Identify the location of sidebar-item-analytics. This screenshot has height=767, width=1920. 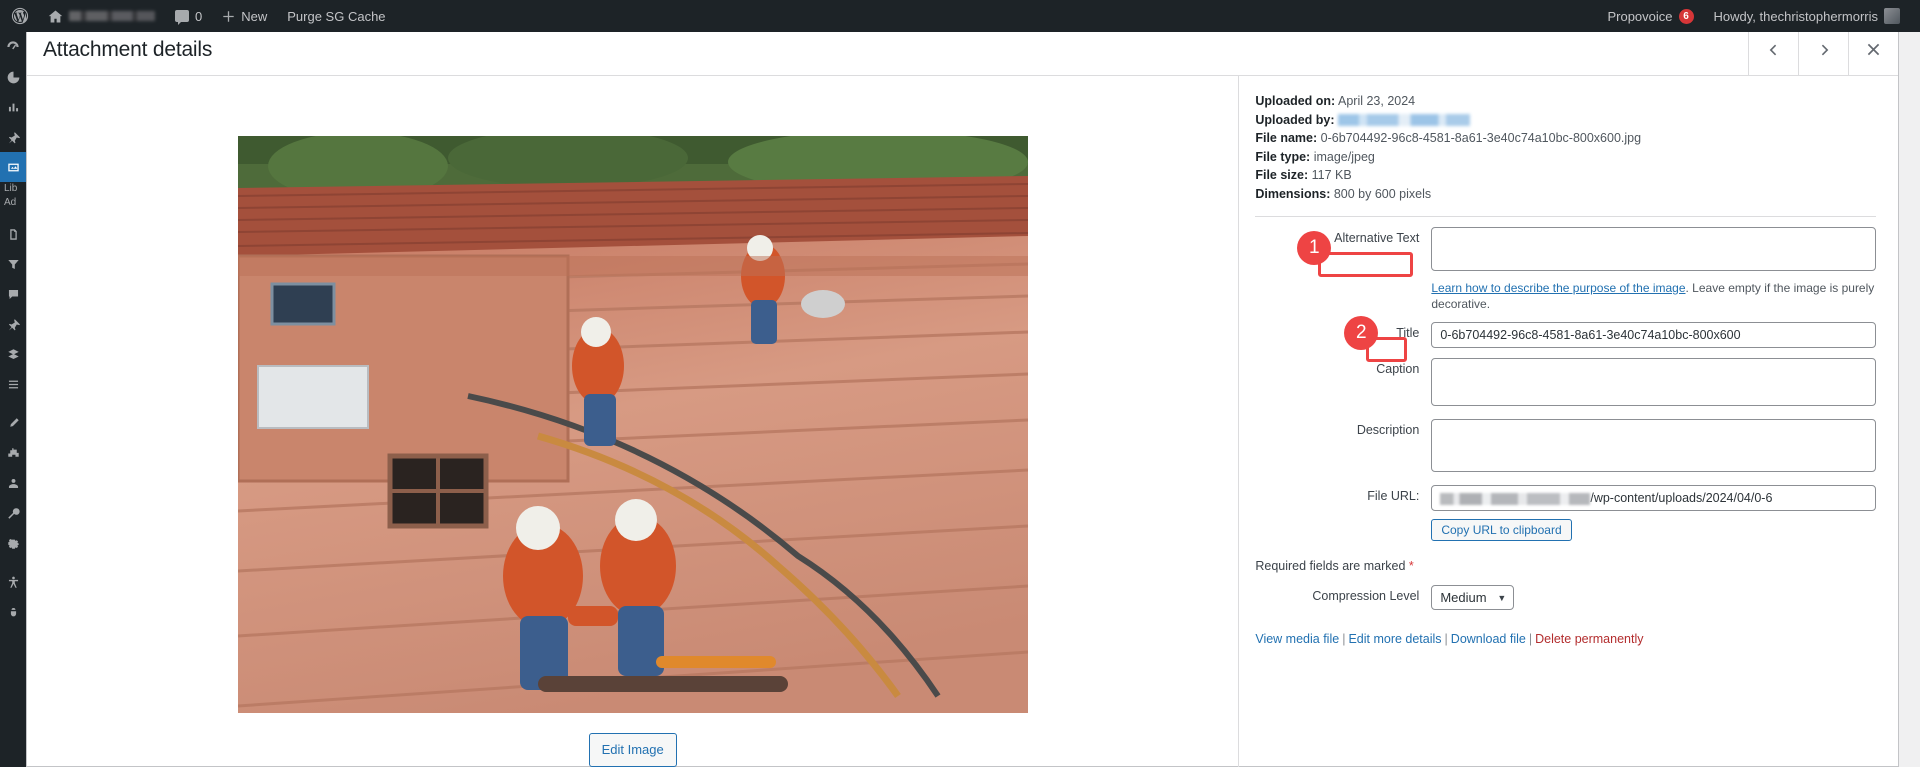
(13, 77).